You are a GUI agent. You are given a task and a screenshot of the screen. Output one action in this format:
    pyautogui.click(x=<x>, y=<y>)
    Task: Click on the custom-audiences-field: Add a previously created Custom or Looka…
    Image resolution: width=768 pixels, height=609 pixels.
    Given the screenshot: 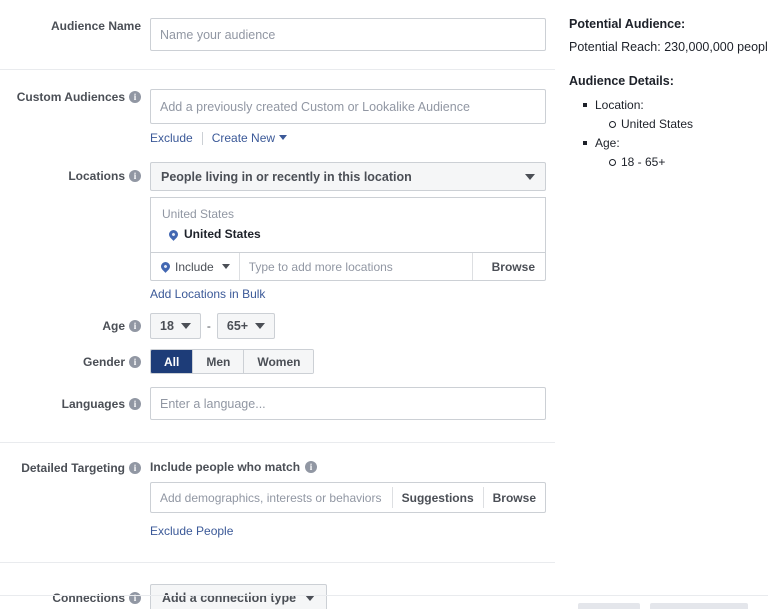 What is the action you would take?
    pyautogui.click(x=353, y=117)
    